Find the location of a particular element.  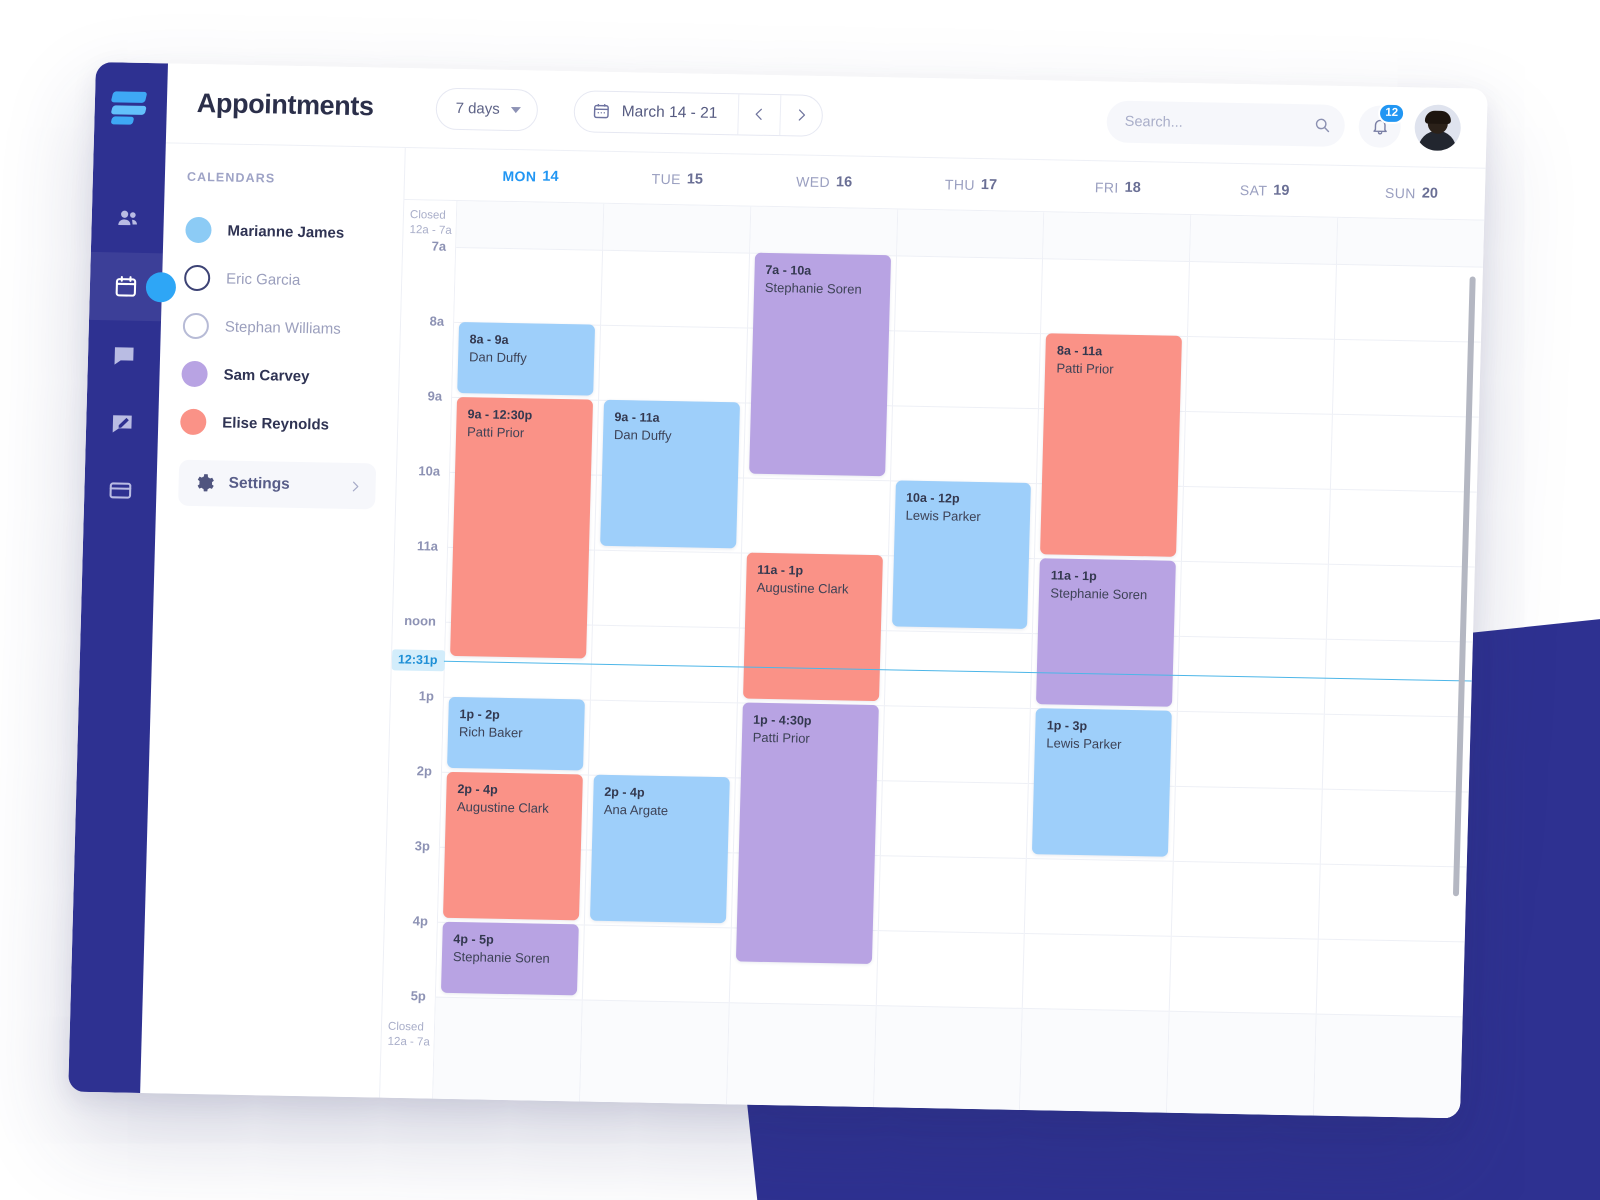

calendar-list-item: Sam Carvey is located at coordinates (280, 376).